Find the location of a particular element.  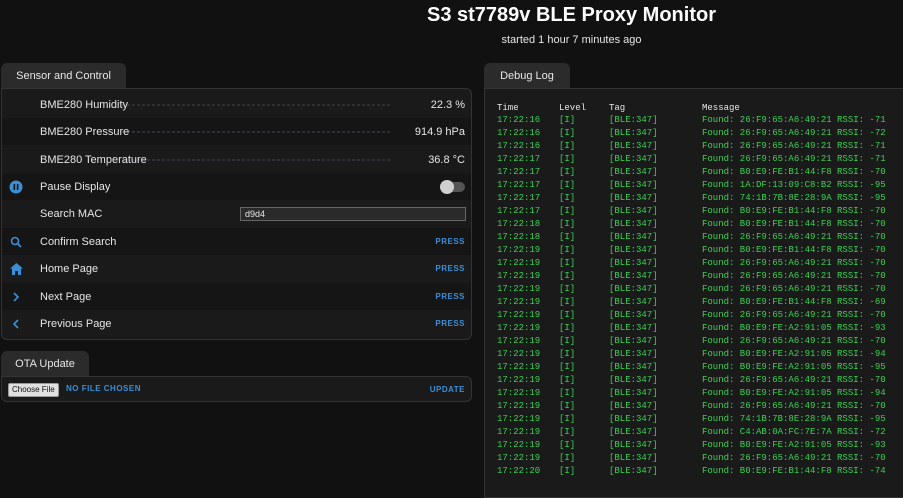

humidity-label: BME280 Humidity is located at coordinates (84, 104).